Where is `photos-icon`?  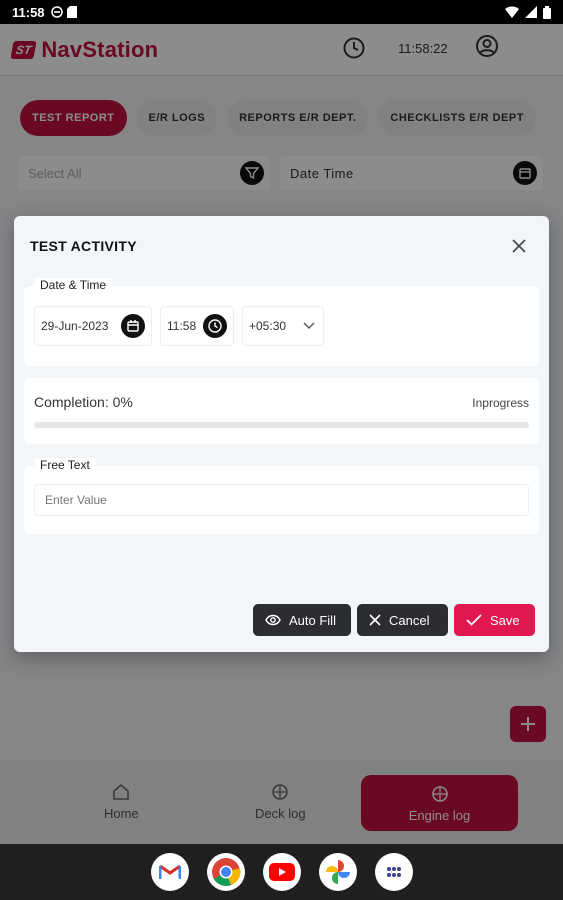 photos-icon is located at coordinates (337, 872).